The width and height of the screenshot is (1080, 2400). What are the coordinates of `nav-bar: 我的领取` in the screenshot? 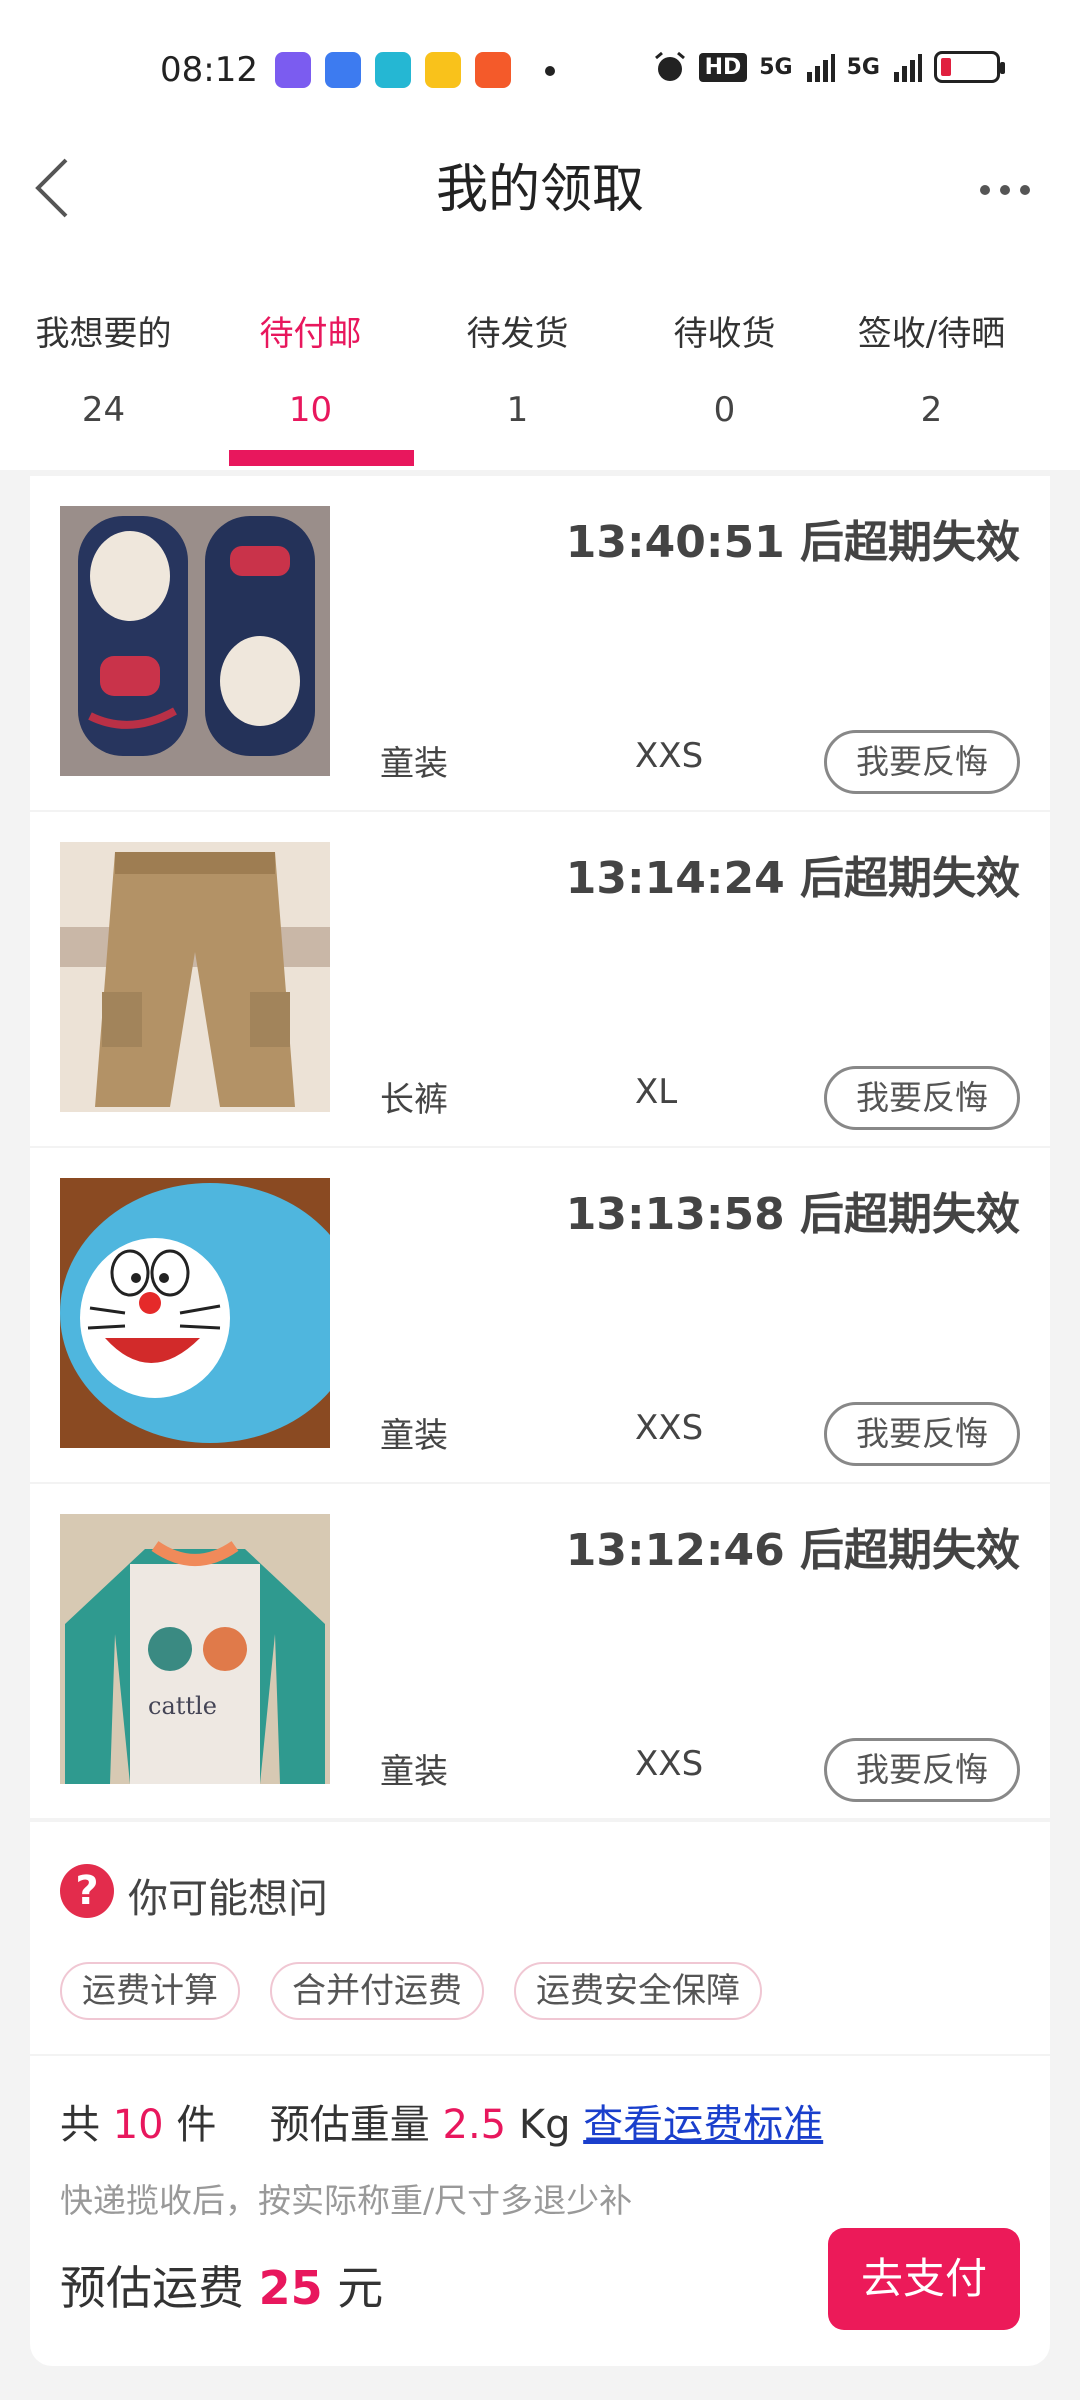 It's located at (540, 210).